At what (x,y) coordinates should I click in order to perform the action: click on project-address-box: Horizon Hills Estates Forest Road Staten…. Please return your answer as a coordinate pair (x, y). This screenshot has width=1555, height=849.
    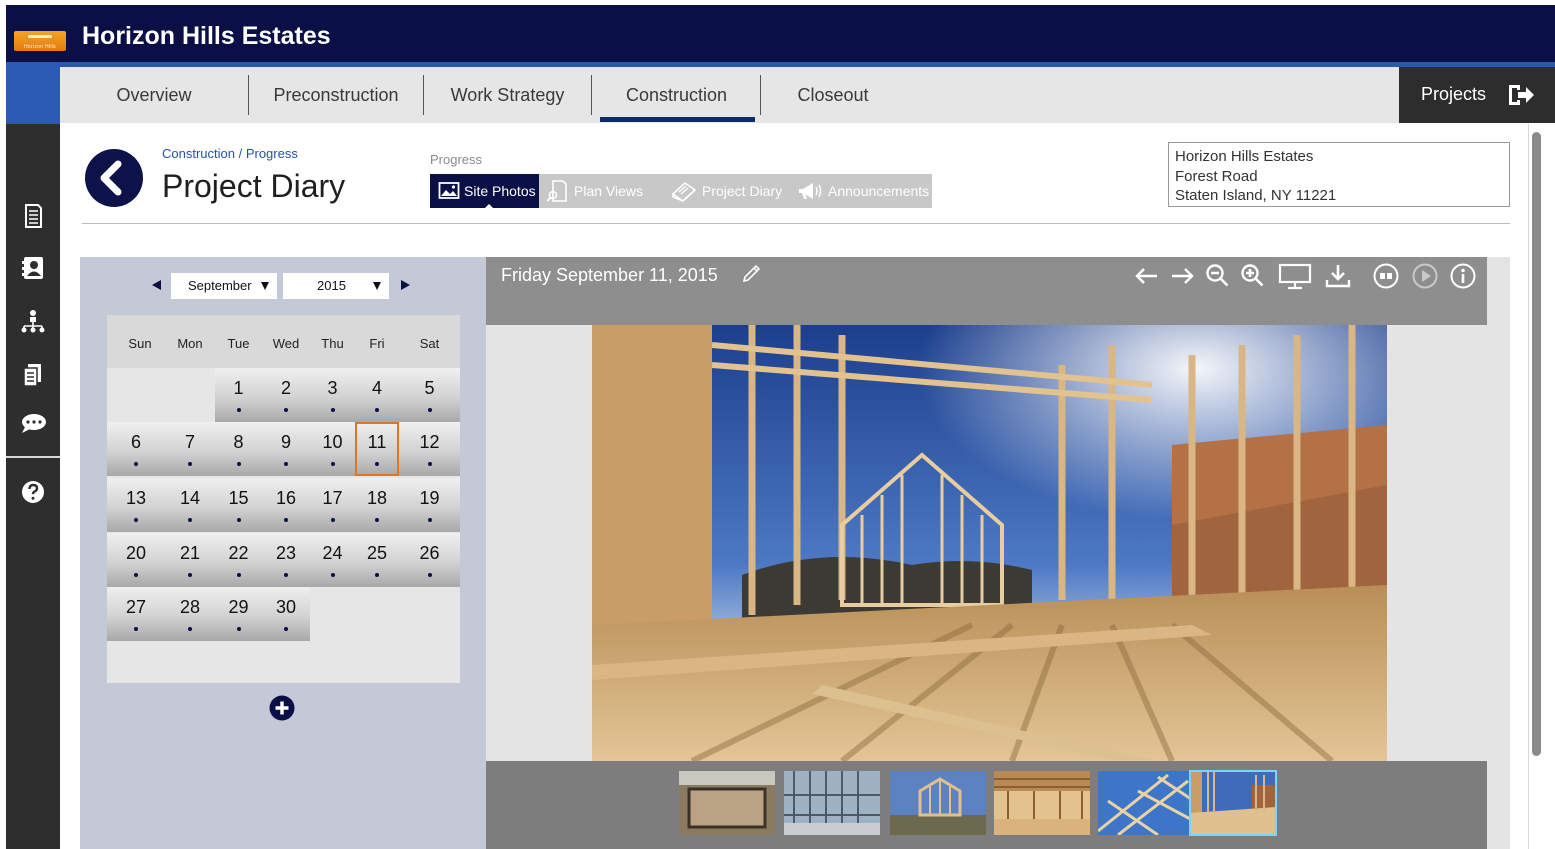
    Looking at the image, I should click on (1339, 174).